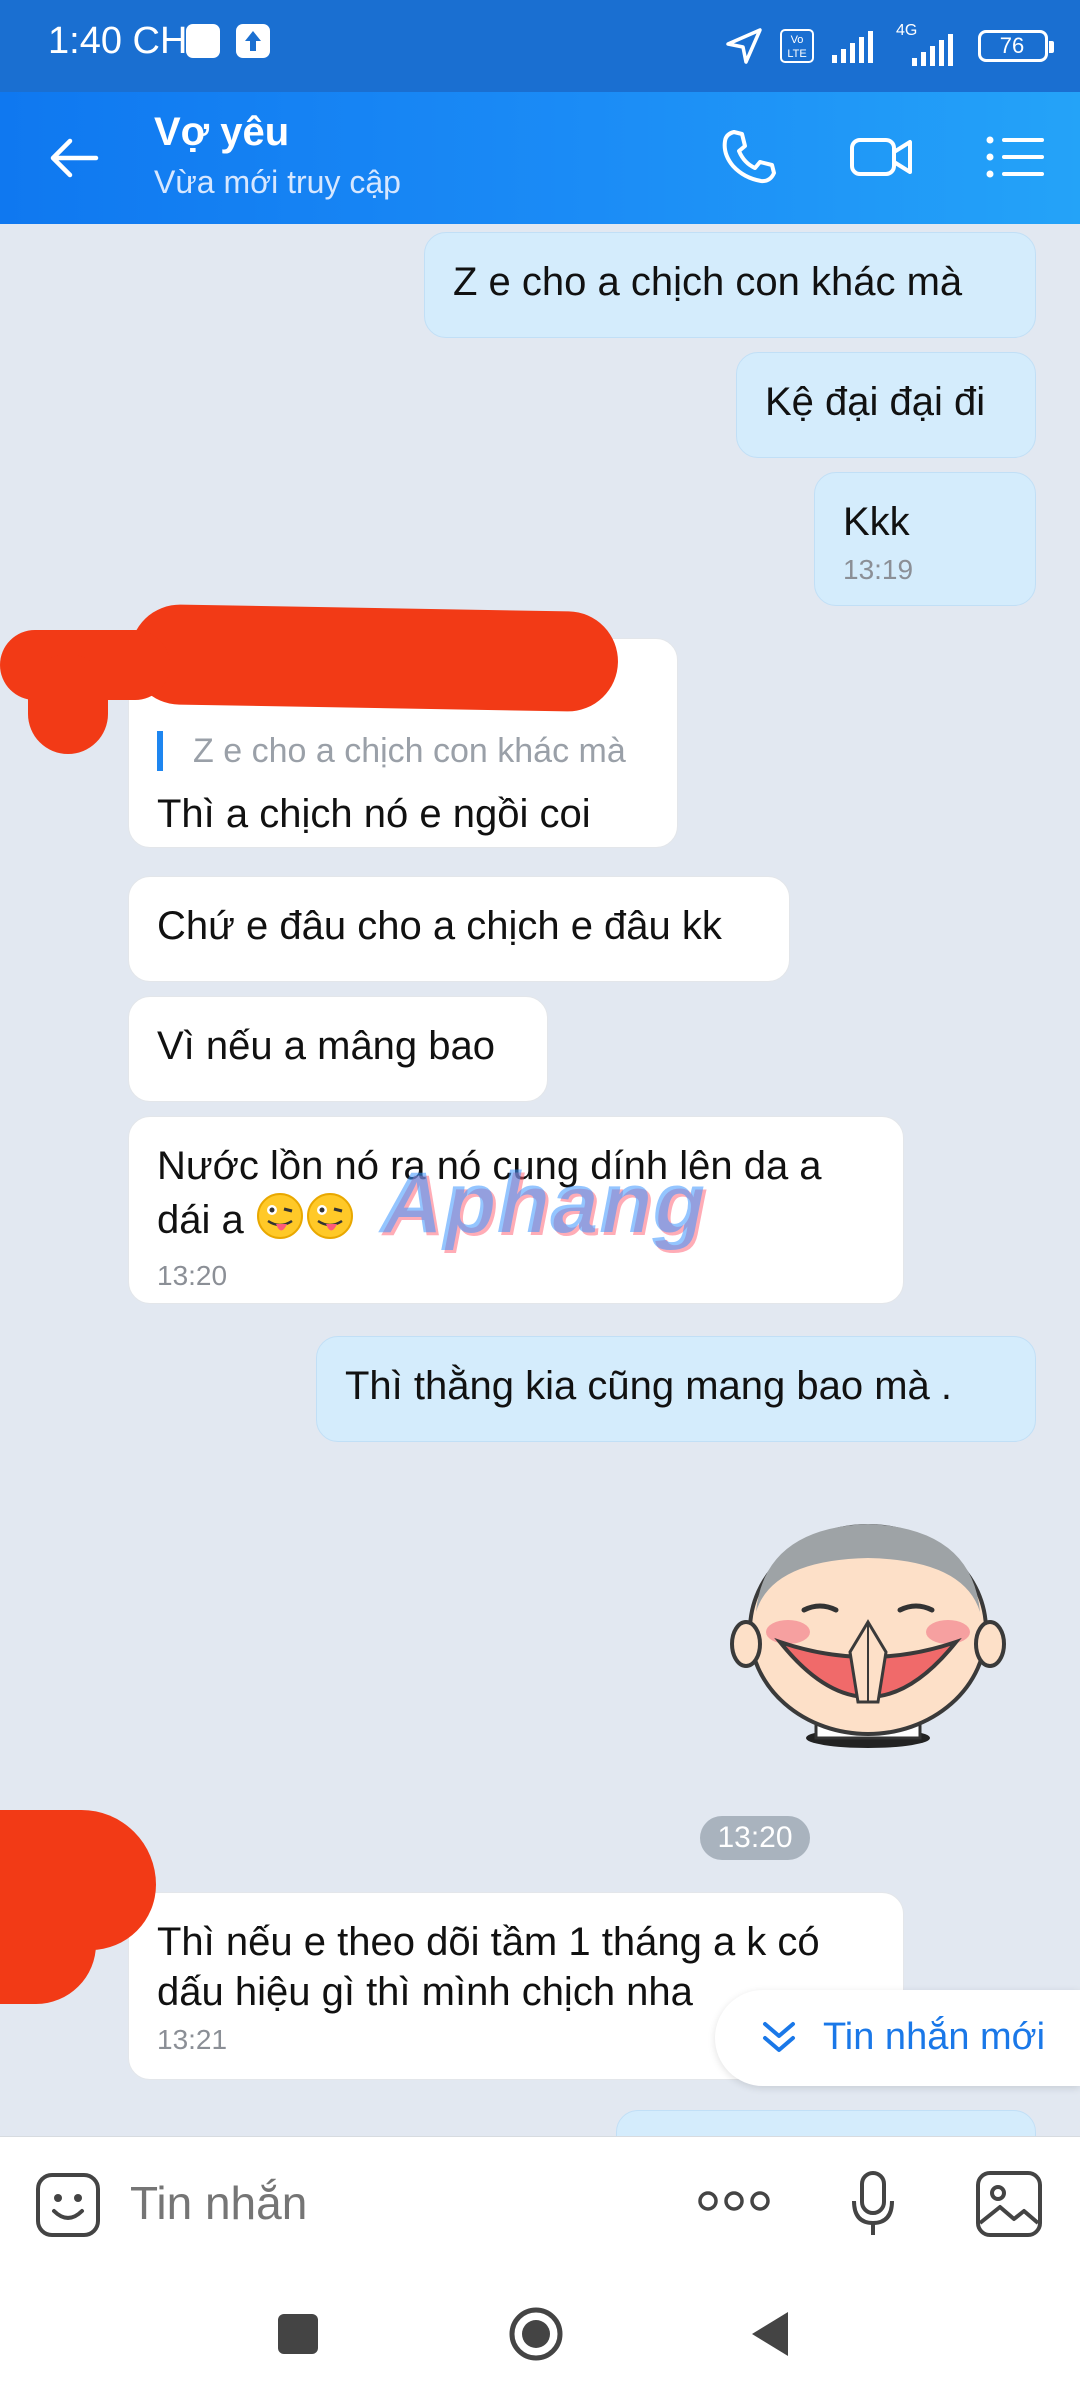 This screenshot has height=2400, width=1080. What do you see at coordinates (826, 2123) in the screenshot?
I see `message-bubble-partial` at bounding box center [826, 2123].